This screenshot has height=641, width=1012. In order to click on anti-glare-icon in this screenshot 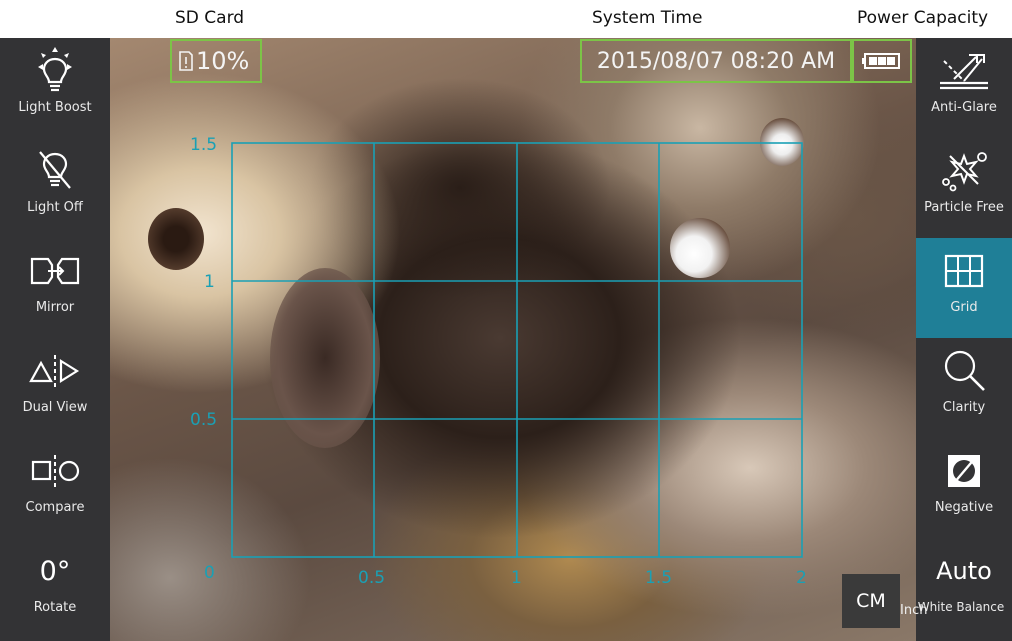, I will do `click(964, 72)`.